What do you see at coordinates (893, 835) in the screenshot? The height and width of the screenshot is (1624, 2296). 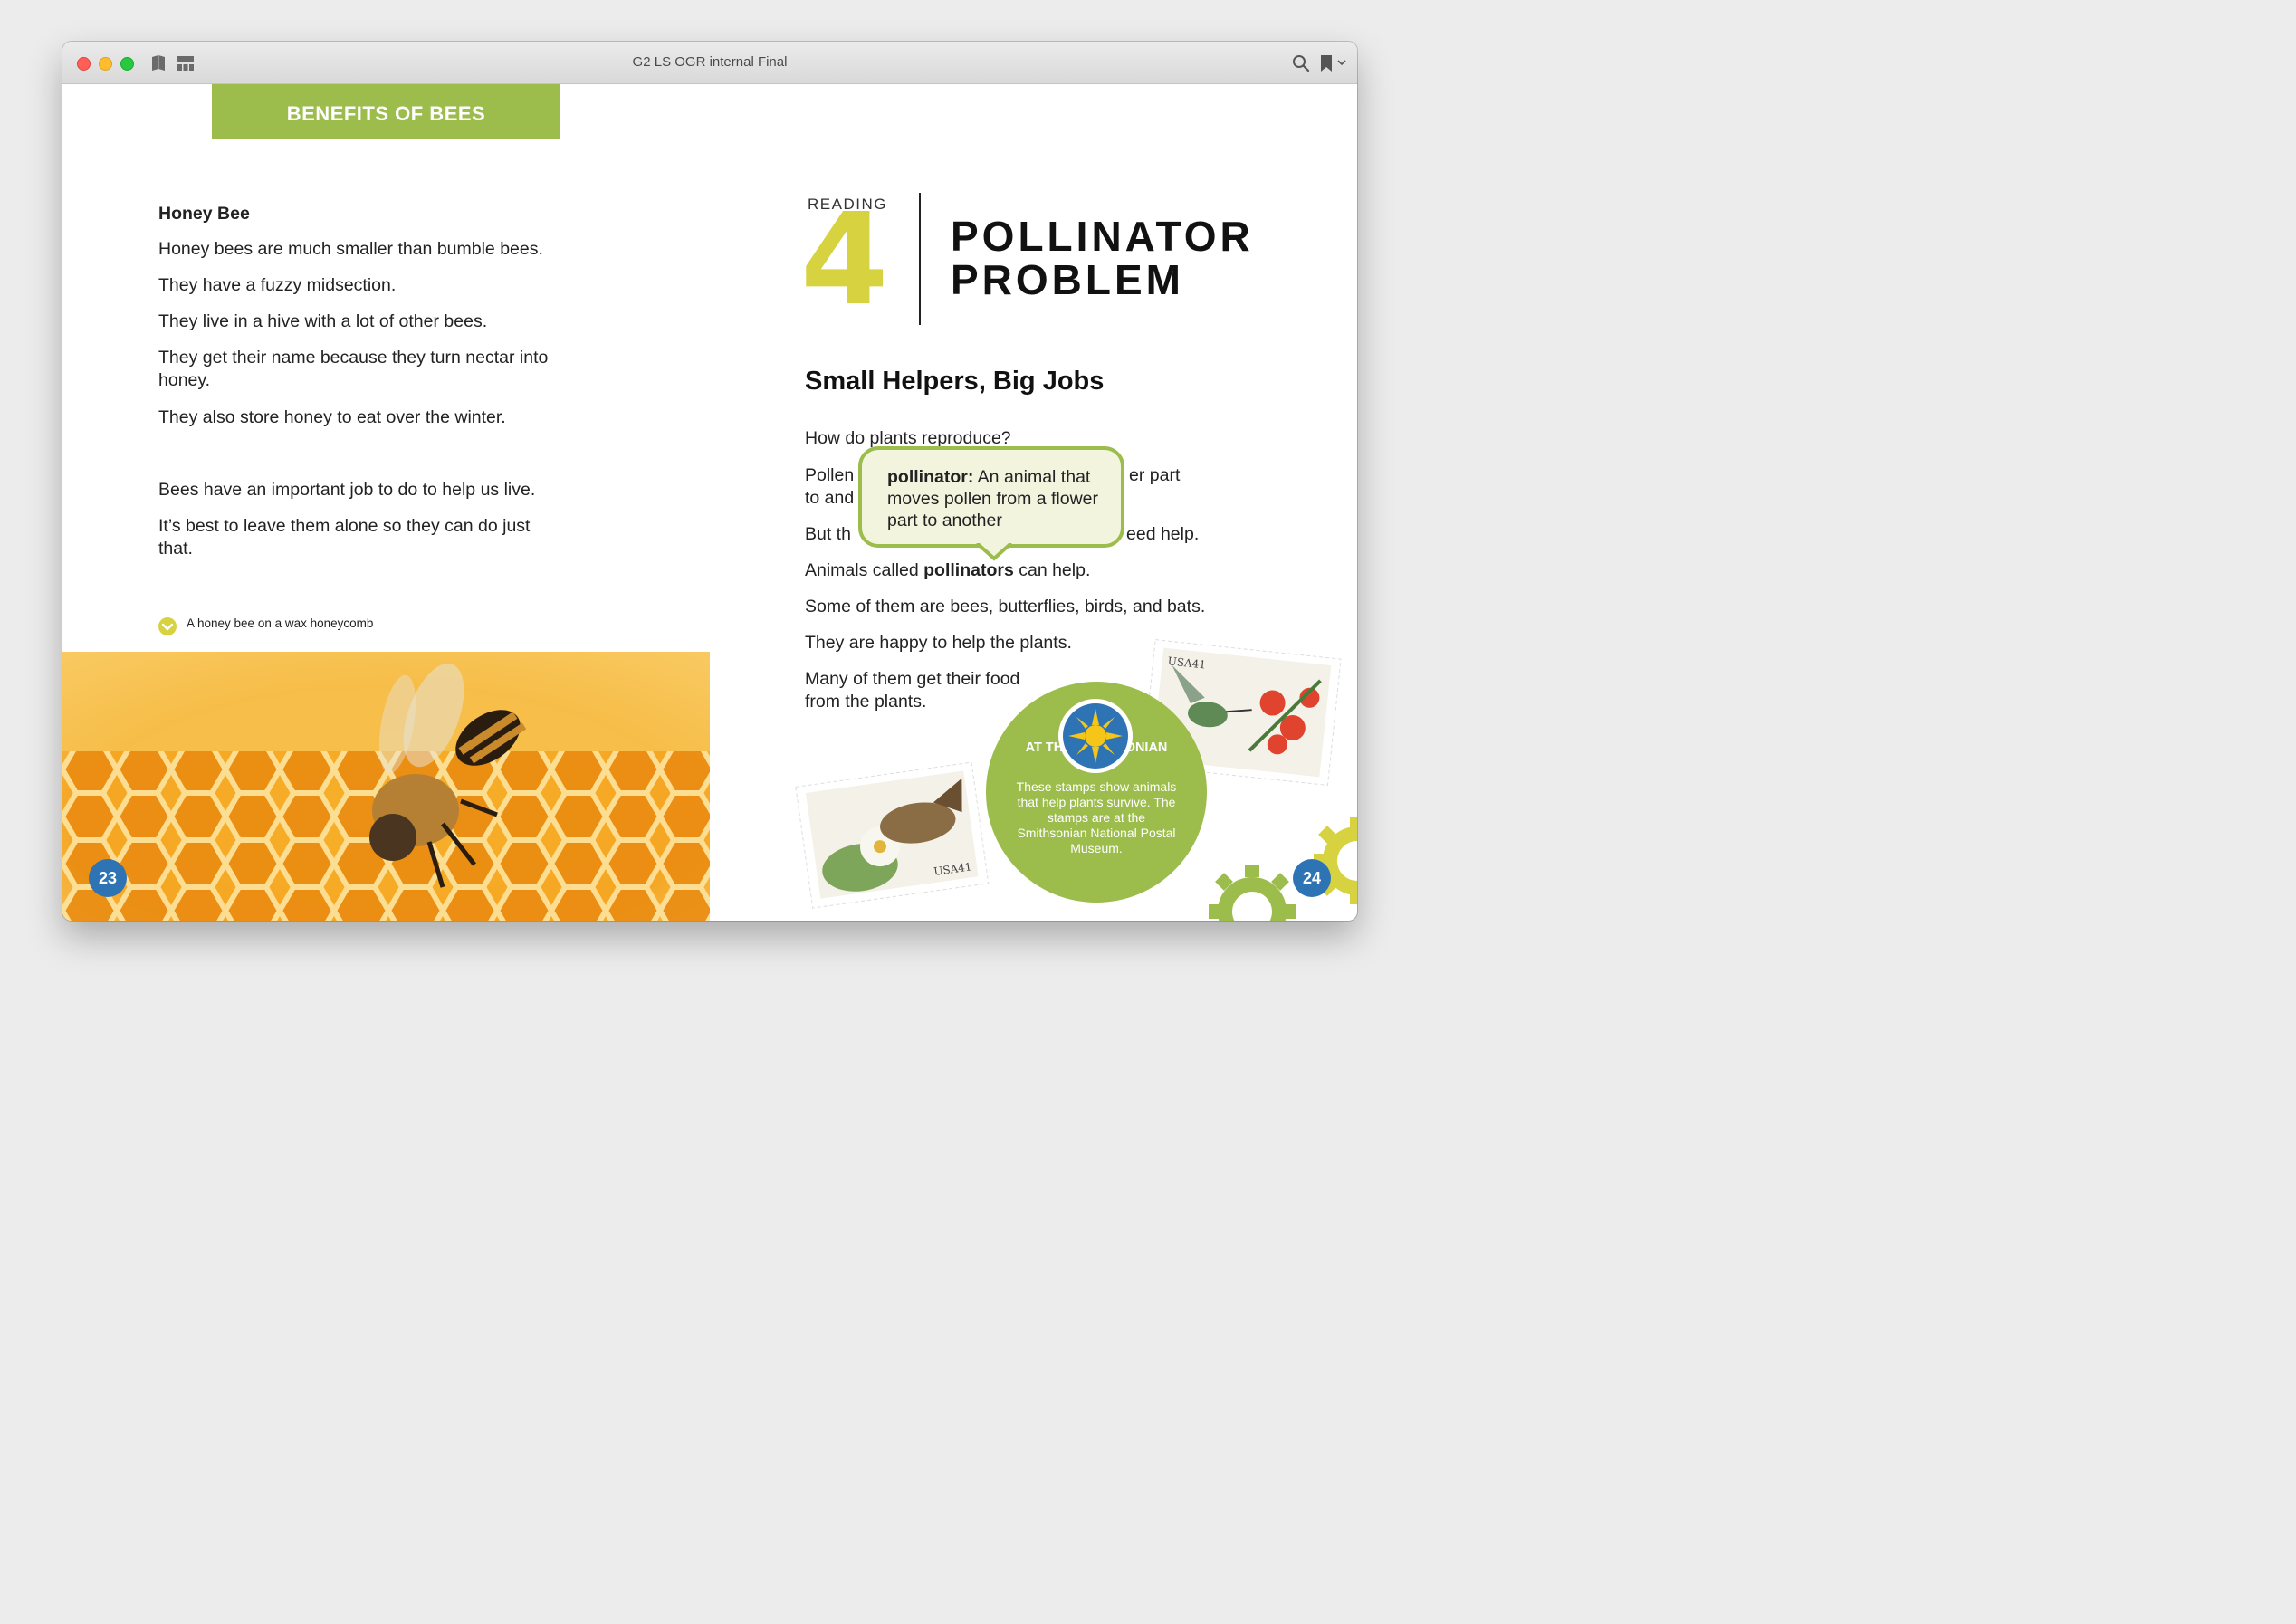 I see `bat-stamp-image: USA41` at bounding box center [893, 835].